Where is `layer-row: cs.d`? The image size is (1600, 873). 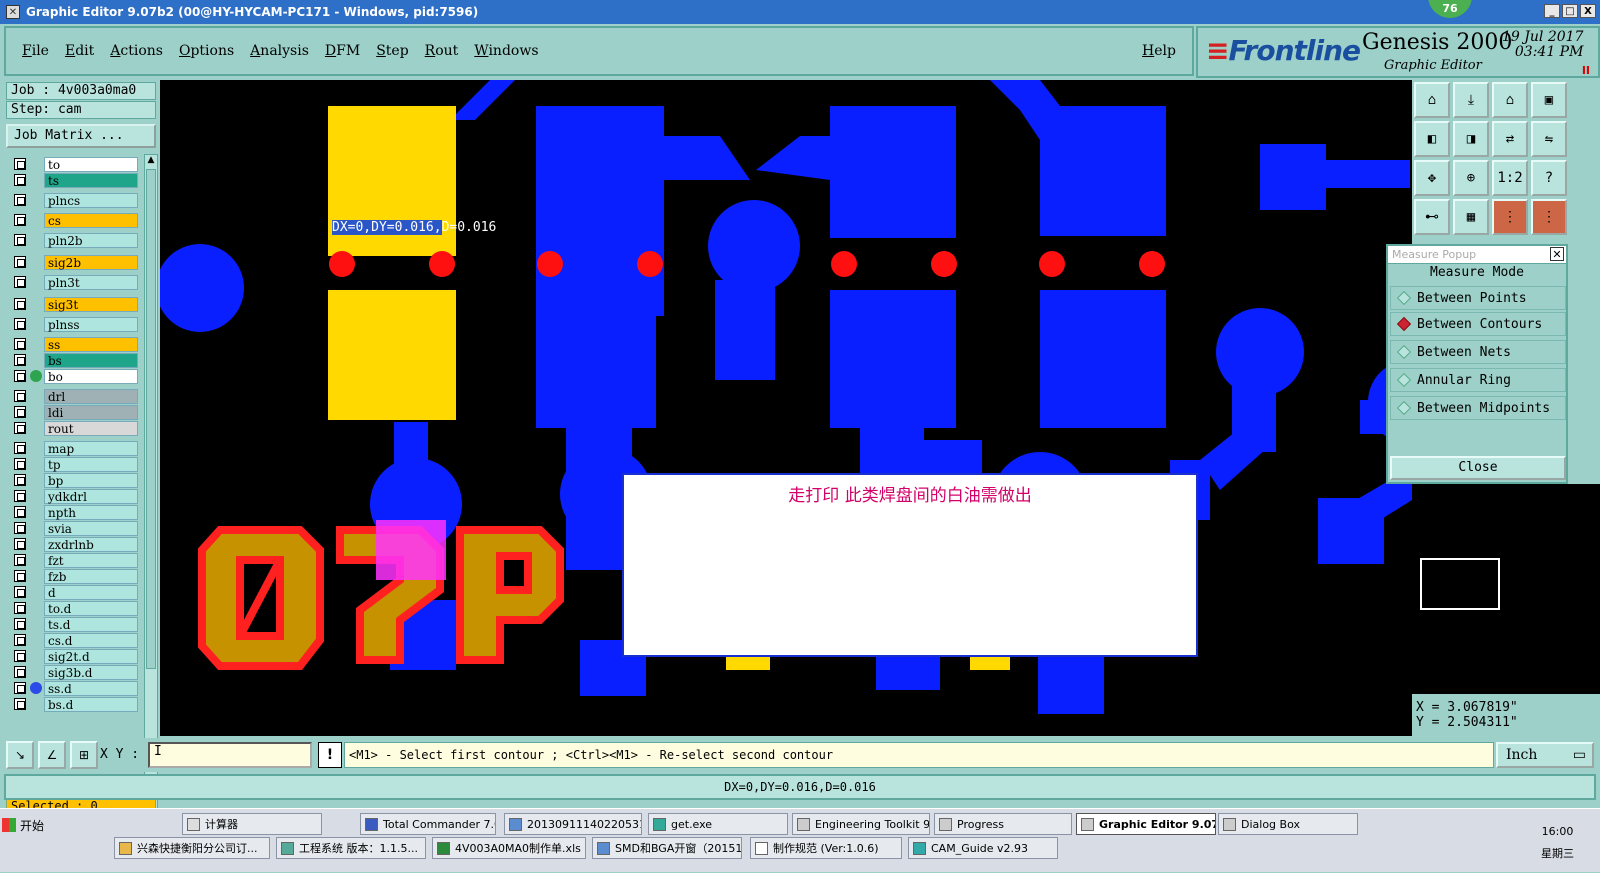
layer-row: cs.d is located at coordinates (73, 640).